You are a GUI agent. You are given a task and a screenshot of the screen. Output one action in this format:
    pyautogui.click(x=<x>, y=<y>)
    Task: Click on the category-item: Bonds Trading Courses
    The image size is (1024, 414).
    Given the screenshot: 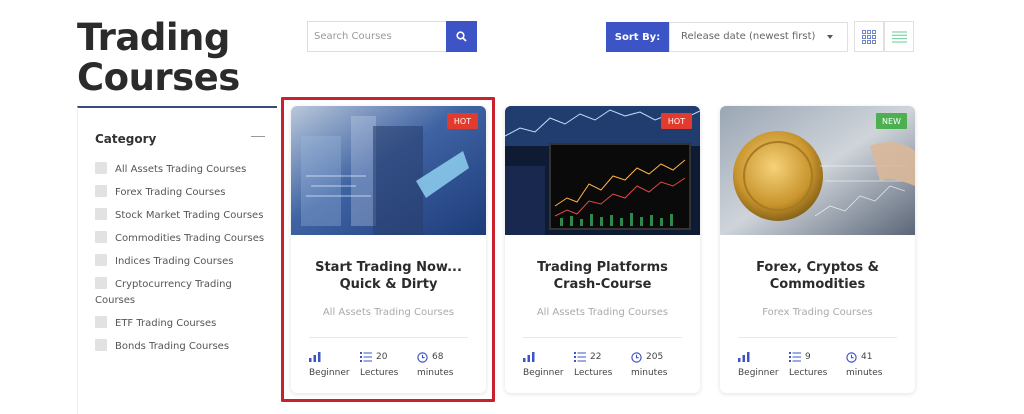 What is the action you would take?
    pyautogui.click(x=182, y=347)
    